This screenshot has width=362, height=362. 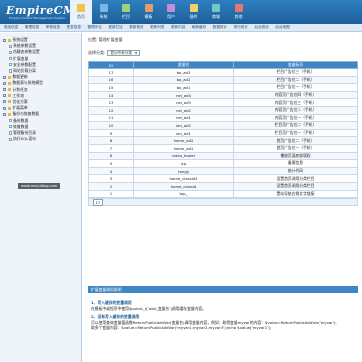 I want to click on table-row: 7 home_ad1 首页广告位一（手机）, so click(x=223, y=148).